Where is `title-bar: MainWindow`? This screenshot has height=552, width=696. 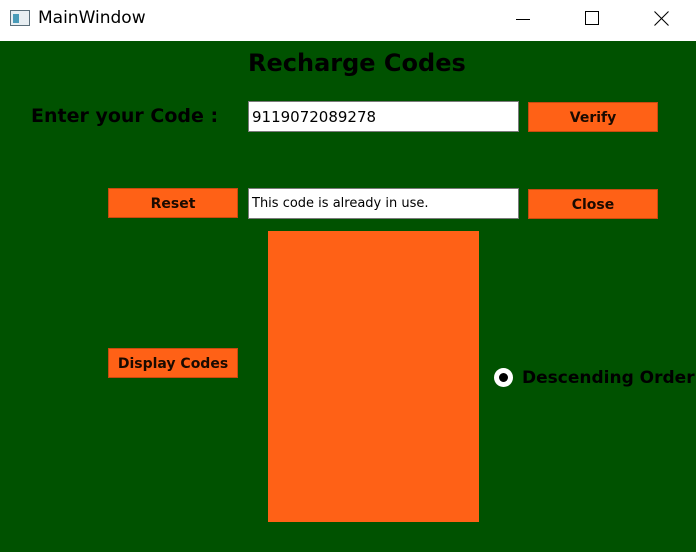
title-bar: MainWindow is located at coordinates (348, 20).